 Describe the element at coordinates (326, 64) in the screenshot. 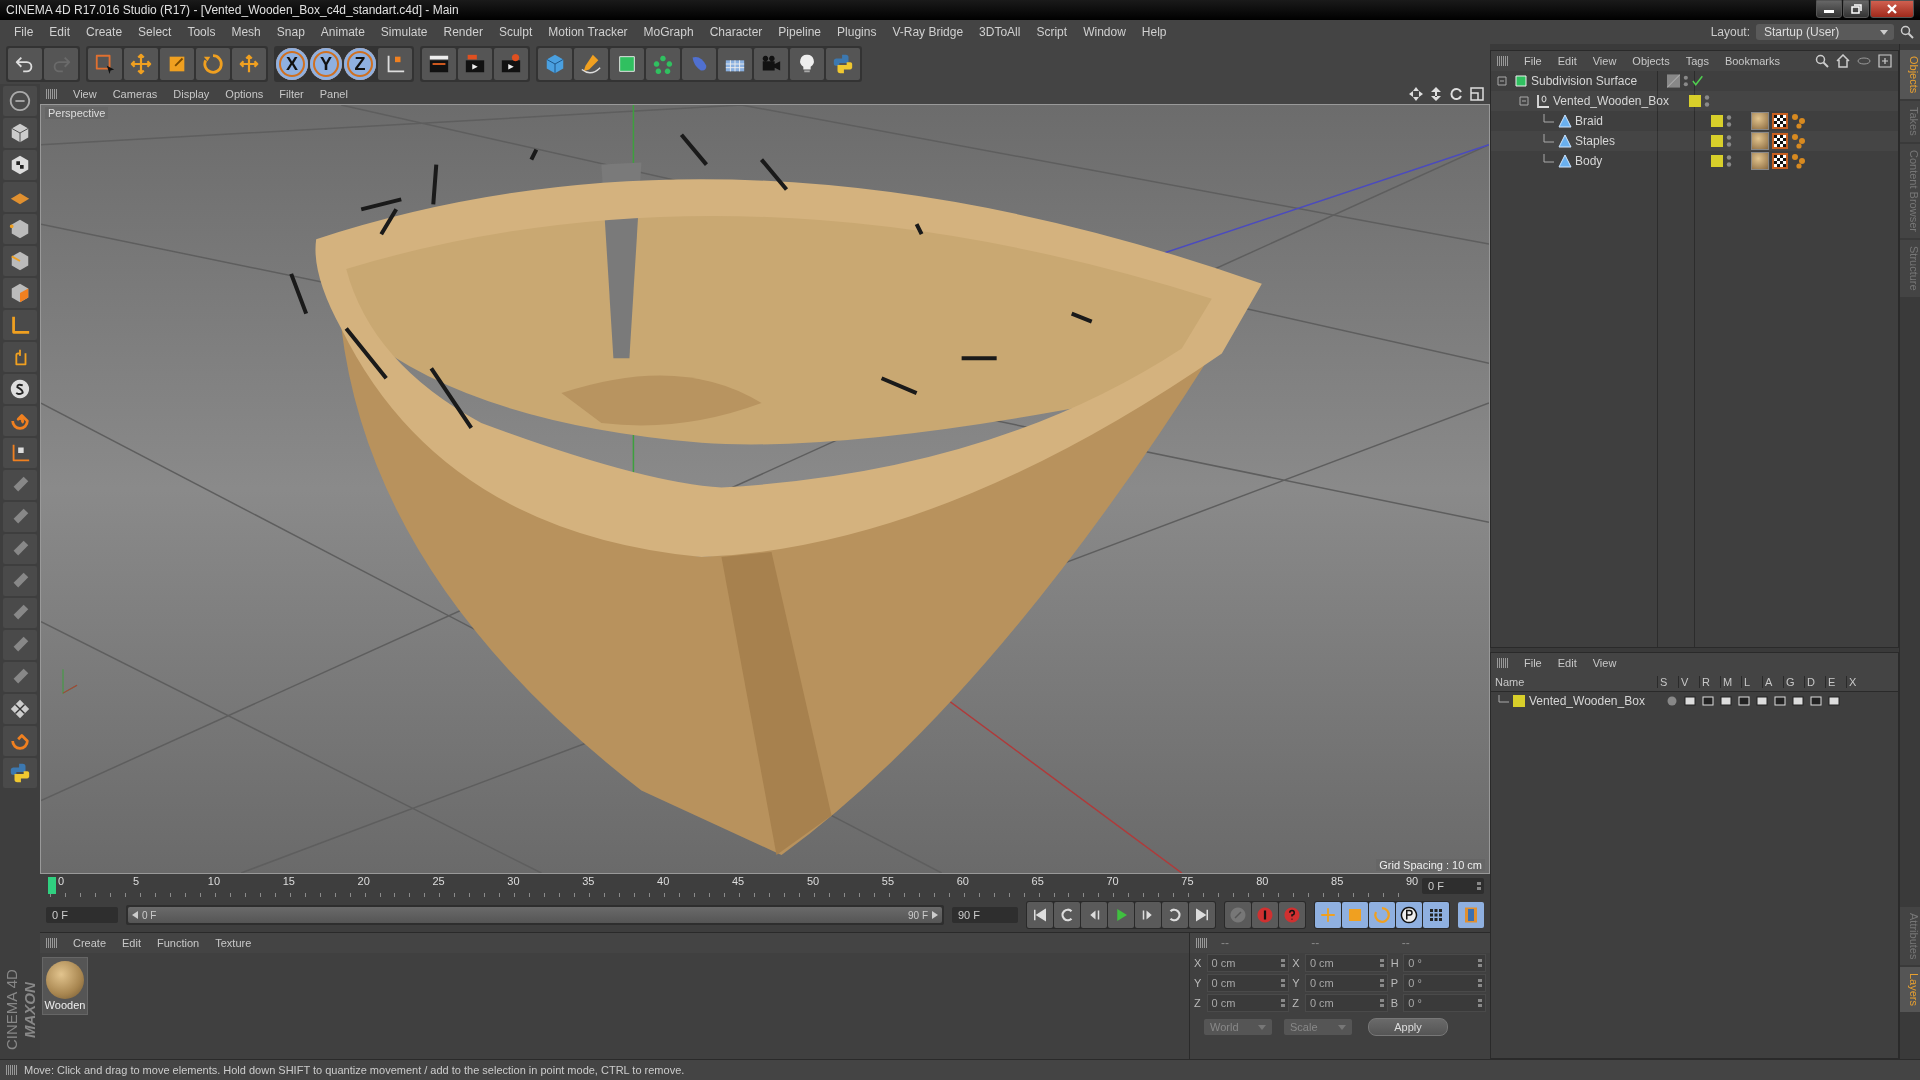

I see `axis-lock-button: Y` at that location.